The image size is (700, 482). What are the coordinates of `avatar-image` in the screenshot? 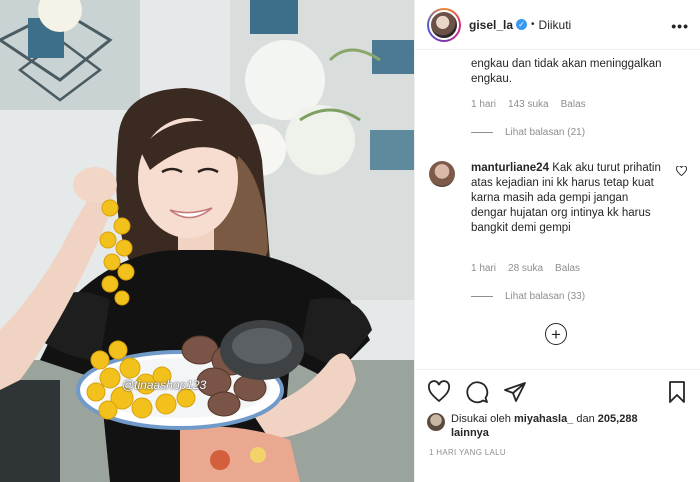 It's located at (444, 24).